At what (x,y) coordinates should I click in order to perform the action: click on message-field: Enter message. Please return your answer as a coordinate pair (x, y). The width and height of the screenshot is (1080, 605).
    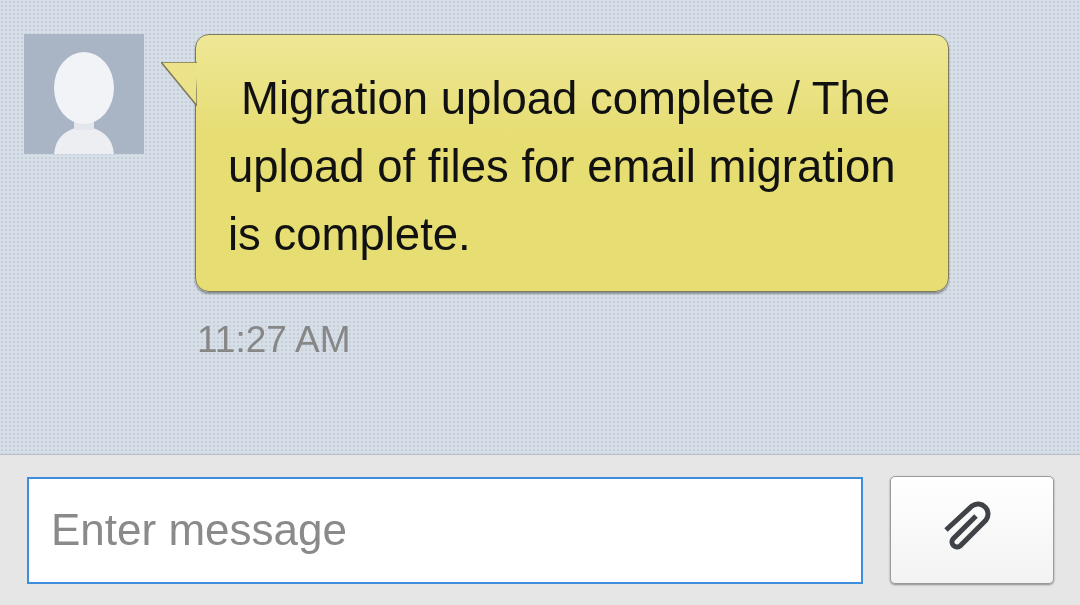
    Looking at the image, I should click on (445, 530).